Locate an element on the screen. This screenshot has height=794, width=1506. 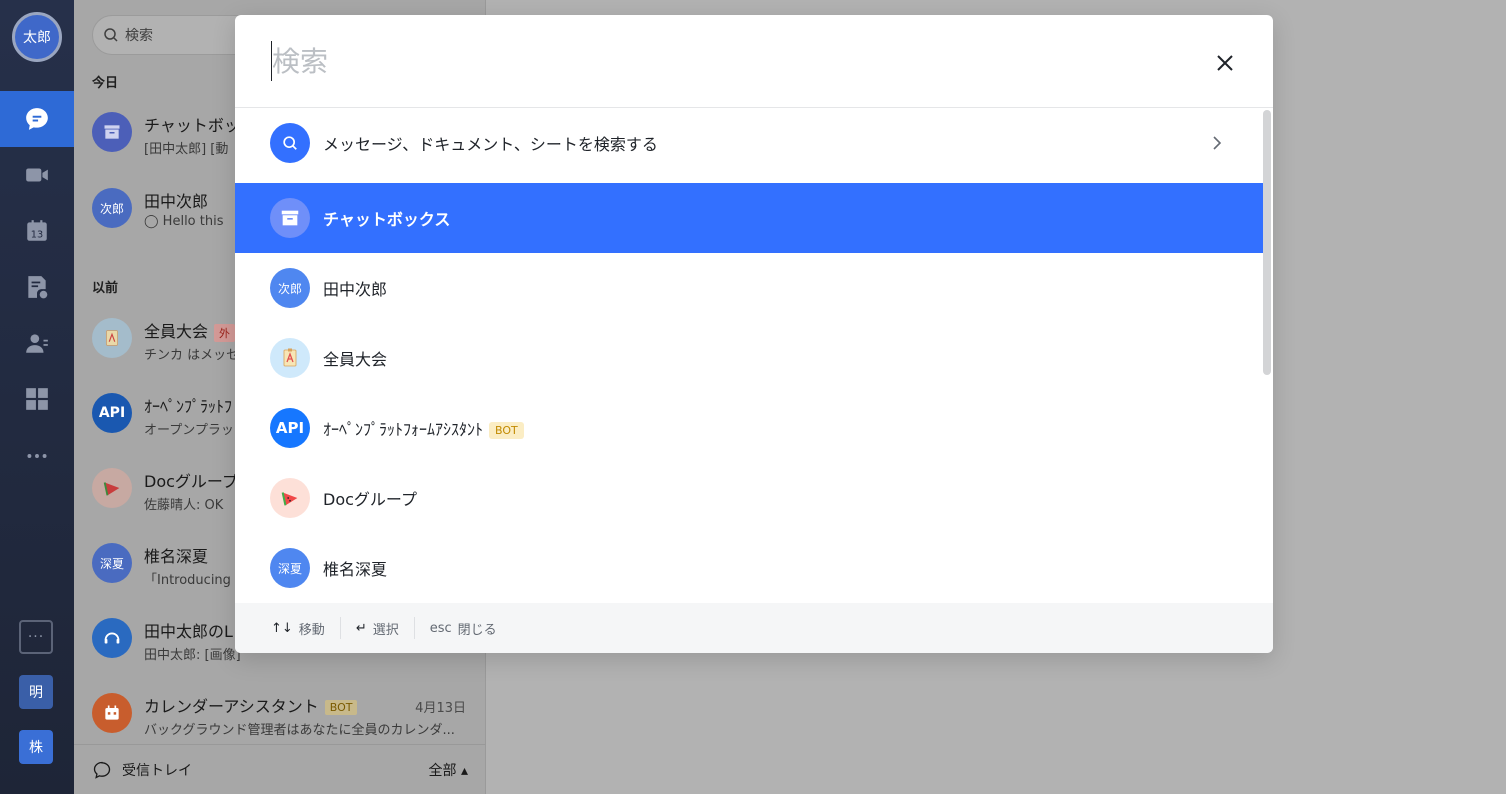
ellipsis-icon: ··· is located at coordinates (36, 637).